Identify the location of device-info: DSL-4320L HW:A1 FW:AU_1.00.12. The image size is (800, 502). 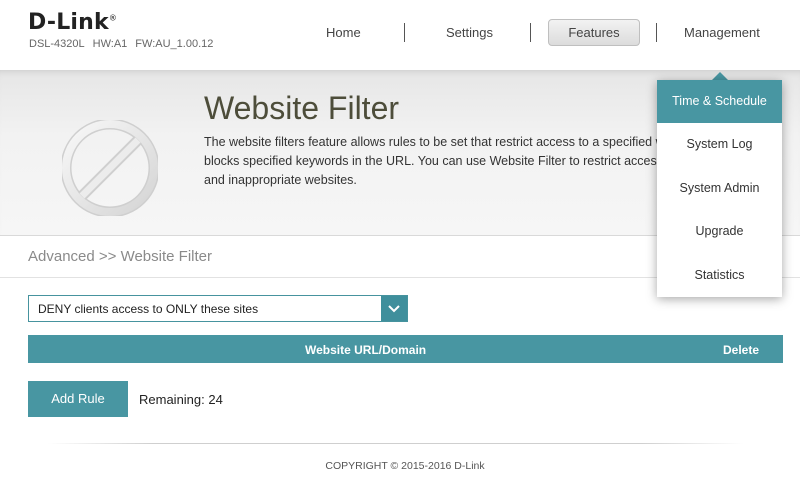
(121, 44).